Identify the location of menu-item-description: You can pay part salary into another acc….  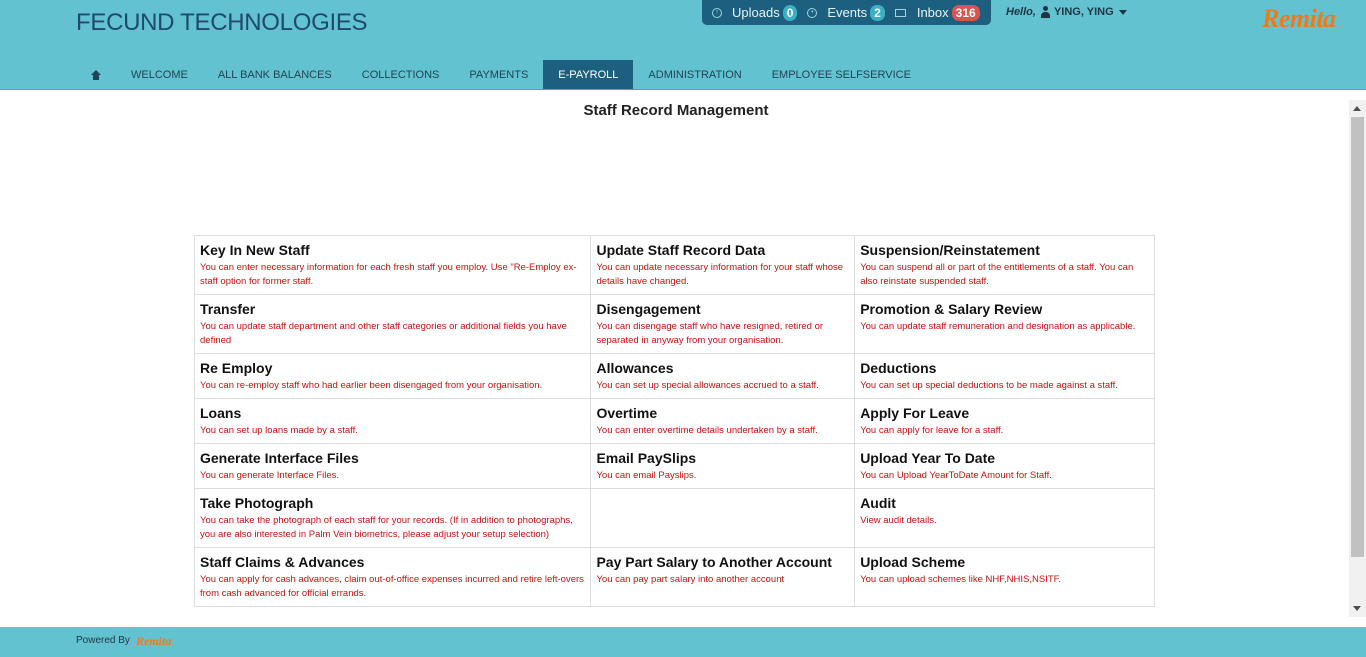
(690, 579).